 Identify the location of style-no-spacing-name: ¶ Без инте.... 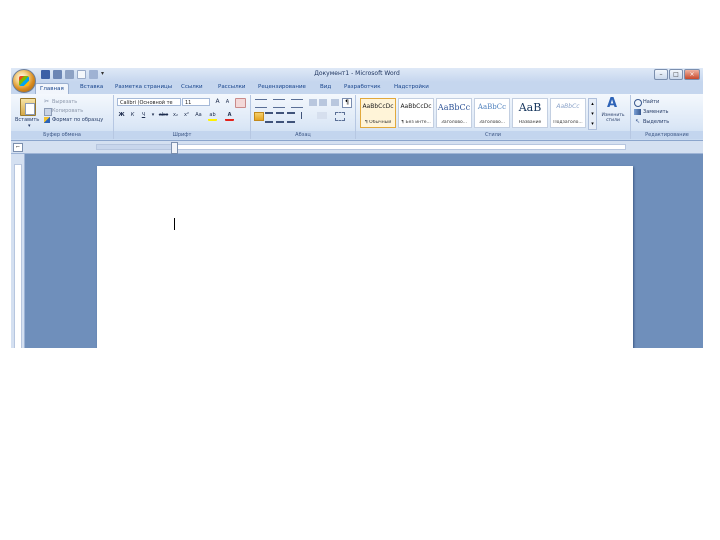
(416, 122).